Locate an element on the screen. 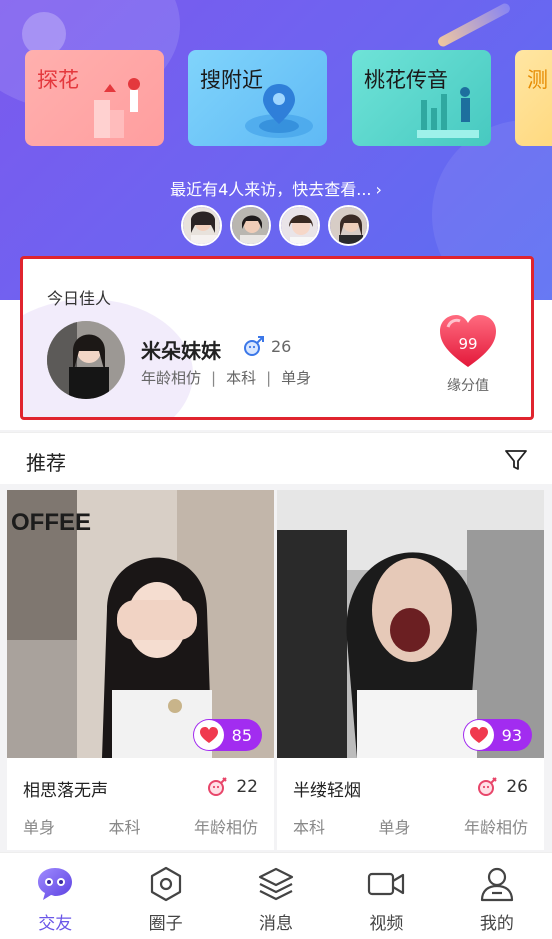 This screenshot has width=552, height=939. profile-tags: 单身 本科 年龄相仿 is located at coordinates (140, 826).